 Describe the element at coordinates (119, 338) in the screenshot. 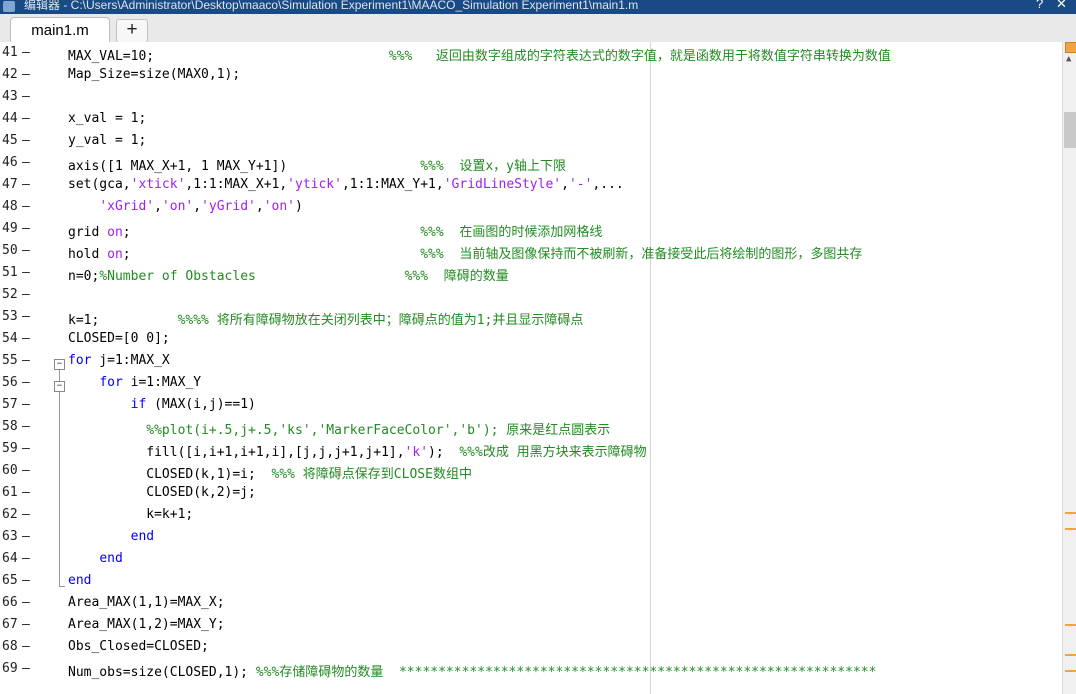

I see `code-text: CLOSED=[0 0];` at that location.